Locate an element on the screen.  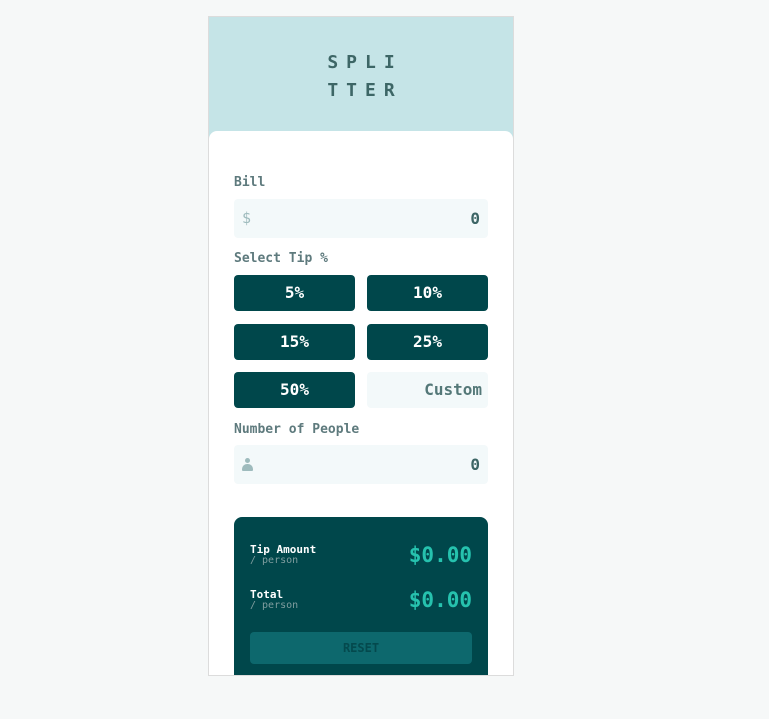
tip-amount-per-person: / person is located at coordinates (274, 560).